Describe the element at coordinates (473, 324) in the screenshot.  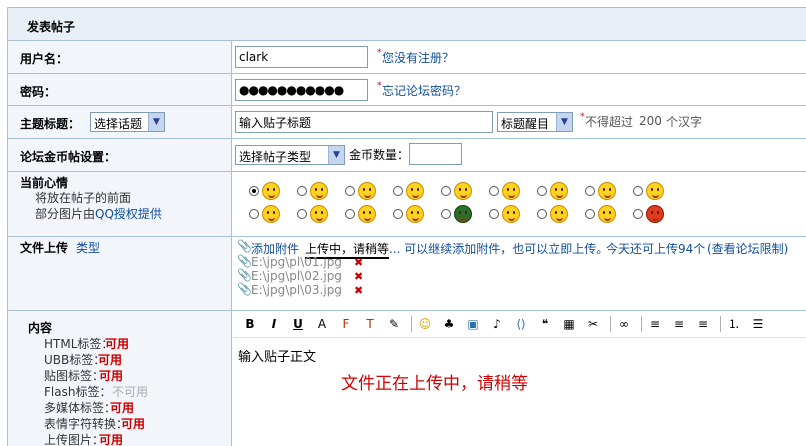
I see `image-icon: ▣` at that location.